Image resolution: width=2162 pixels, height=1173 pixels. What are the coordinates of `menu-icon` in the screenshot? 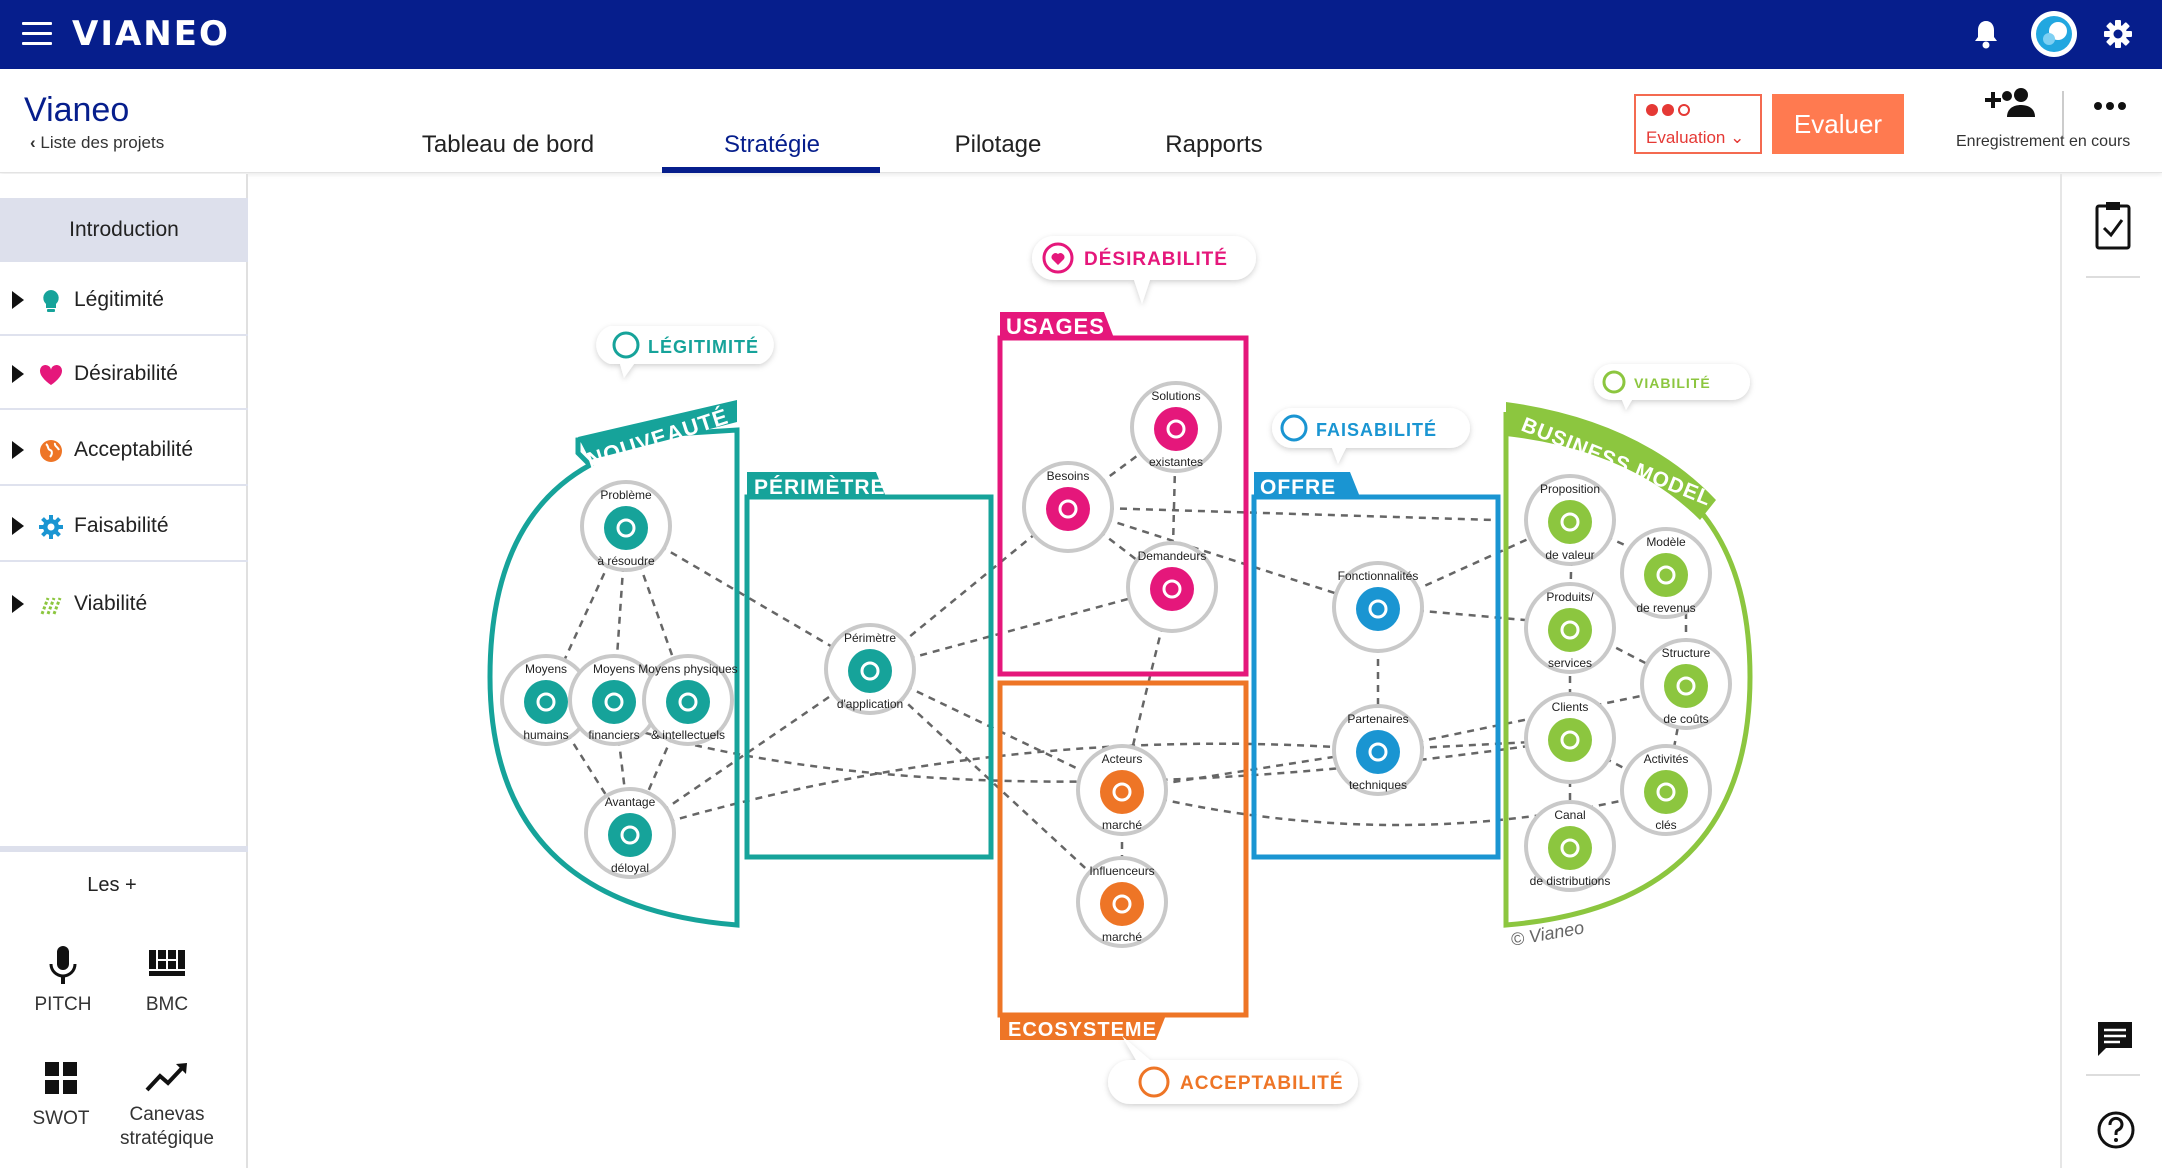 It's located at (37, 34).